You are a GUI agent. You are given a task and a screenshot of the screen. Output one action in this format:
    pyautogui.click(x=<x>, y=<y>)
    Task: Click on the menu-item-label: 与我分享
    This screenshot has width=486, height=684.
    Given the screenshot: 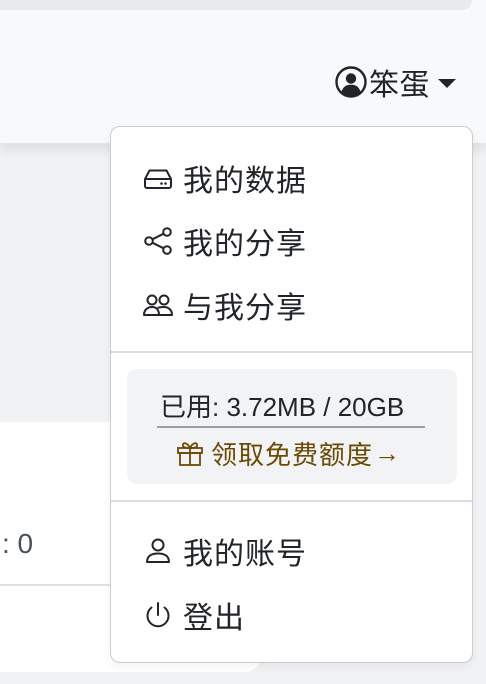 What is the action you would take?
    pyautogui.click(x=245, y=308)
    